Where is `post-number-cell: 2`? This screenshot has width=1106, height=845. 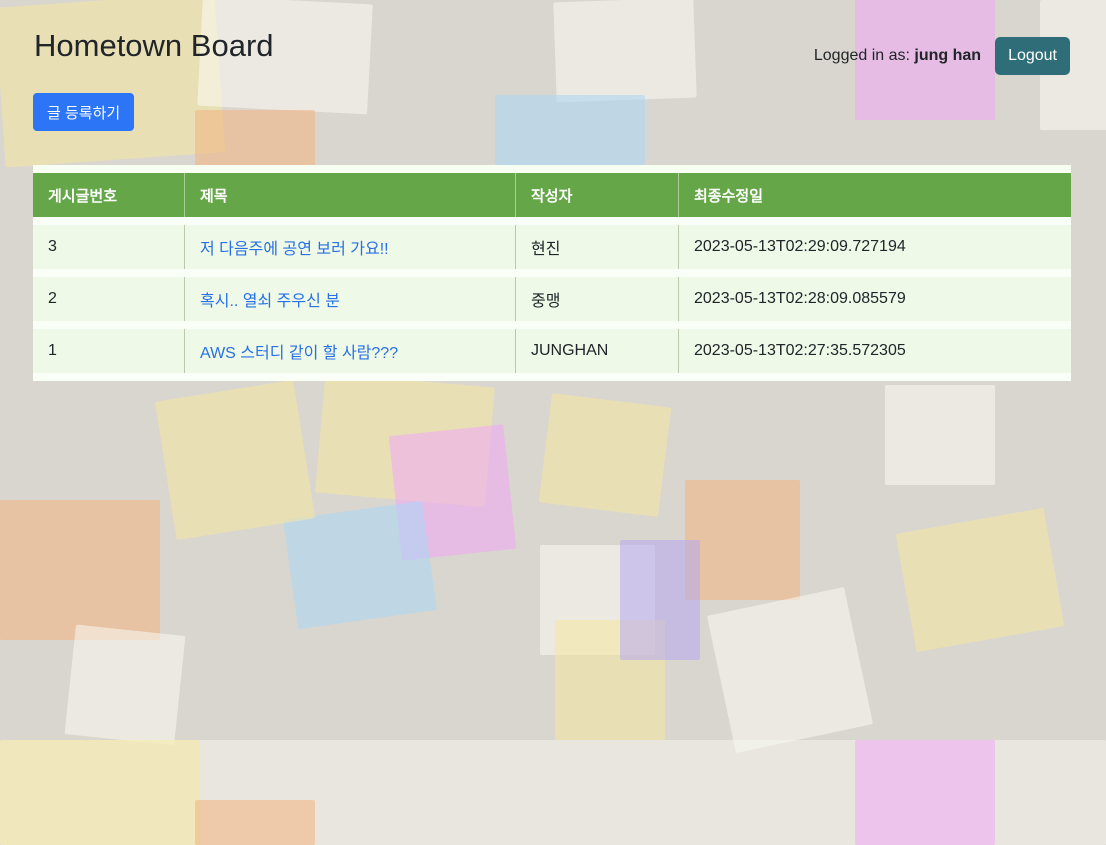 post-number-cell: 2 is located at coordinates (109, 299).